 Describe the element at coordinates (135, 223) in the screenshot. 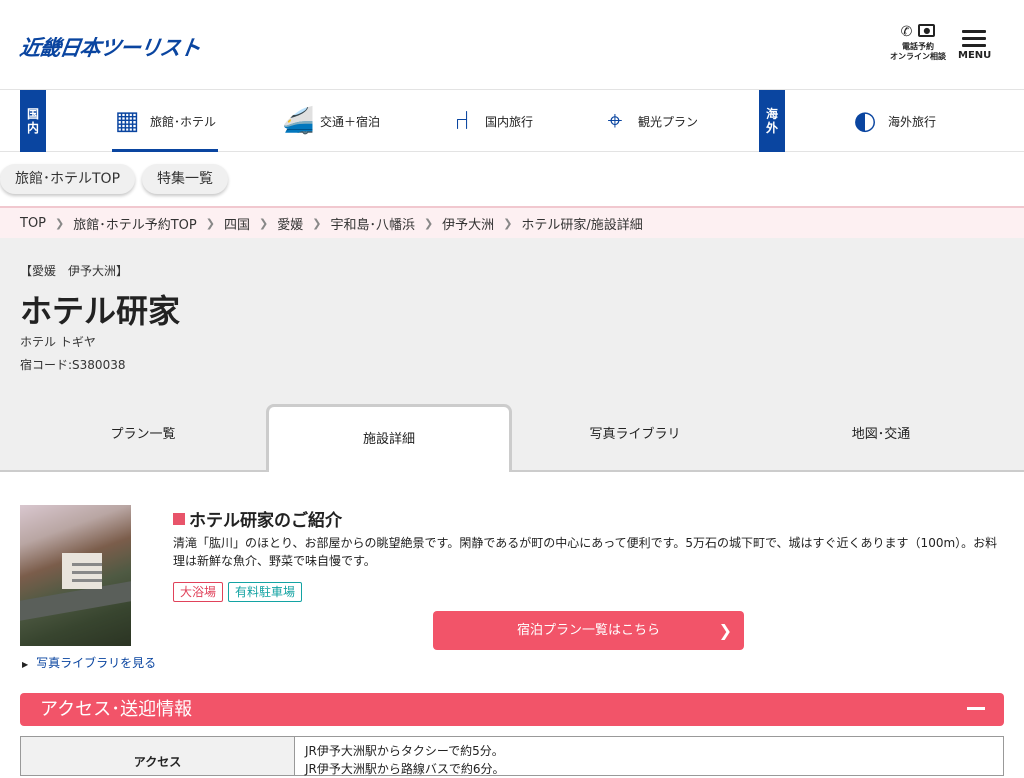

I see `breadcrumb-item: 旅館･ホテル予約TOP` at that location.